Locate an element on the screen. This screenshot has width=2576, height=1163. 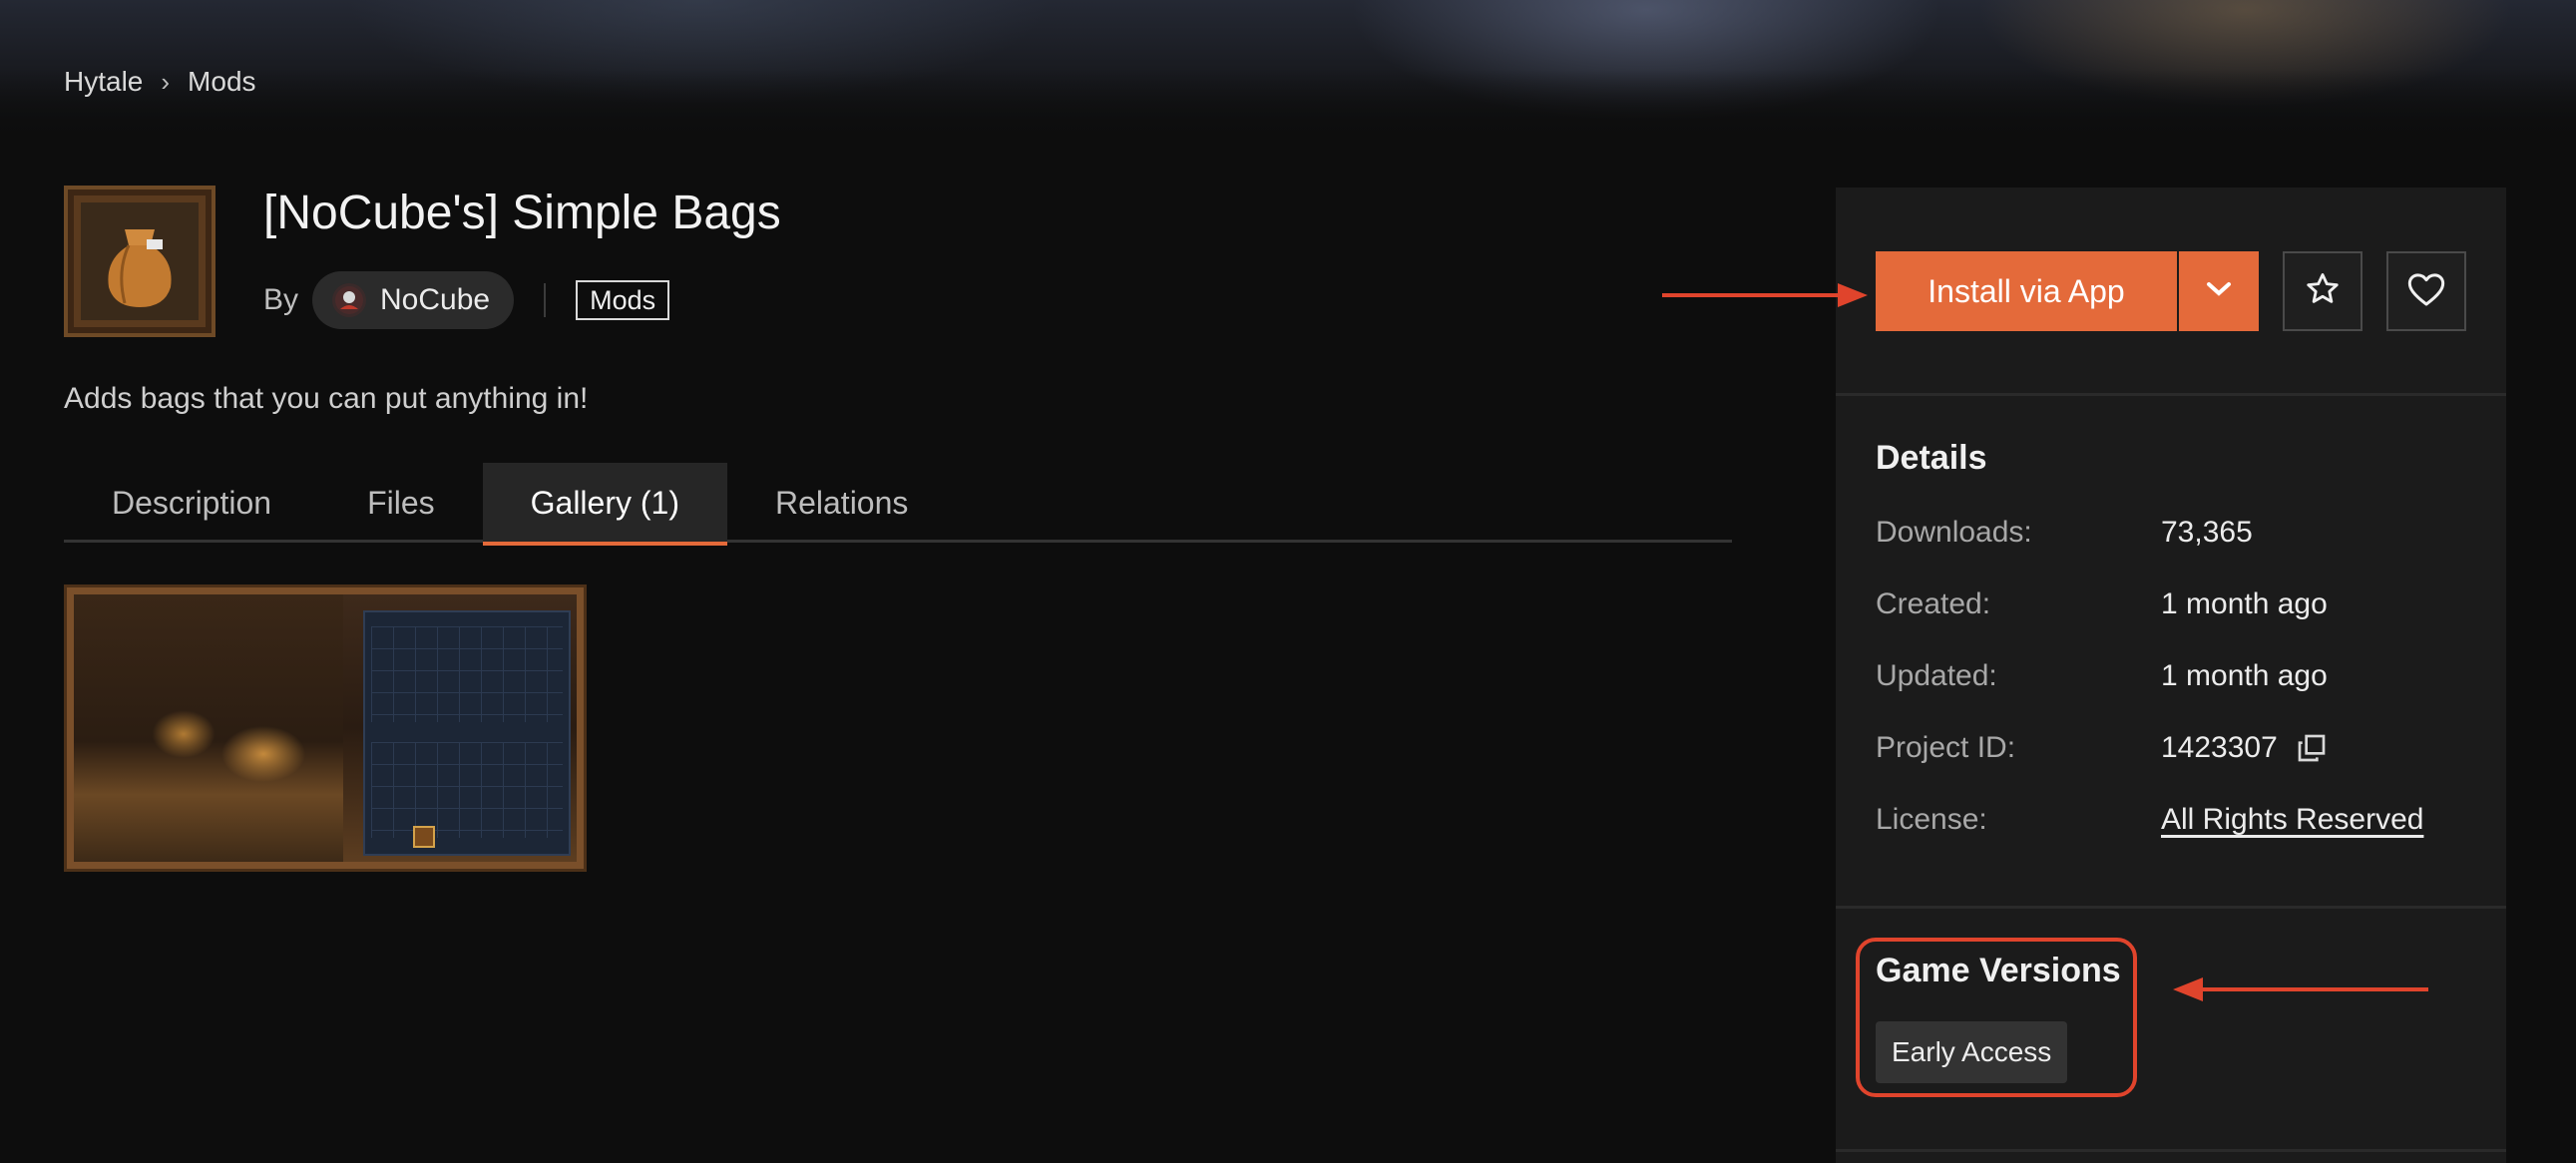
heart-icon is located at coordinates (2426, 291).